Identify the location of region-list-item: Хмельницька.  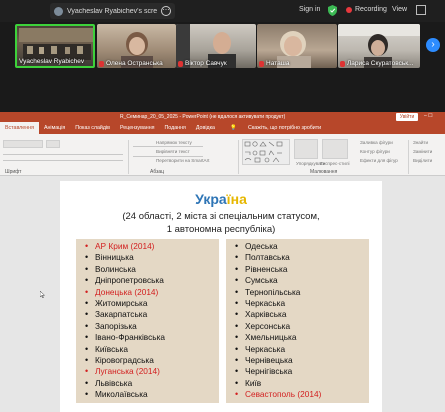
(301, 338).